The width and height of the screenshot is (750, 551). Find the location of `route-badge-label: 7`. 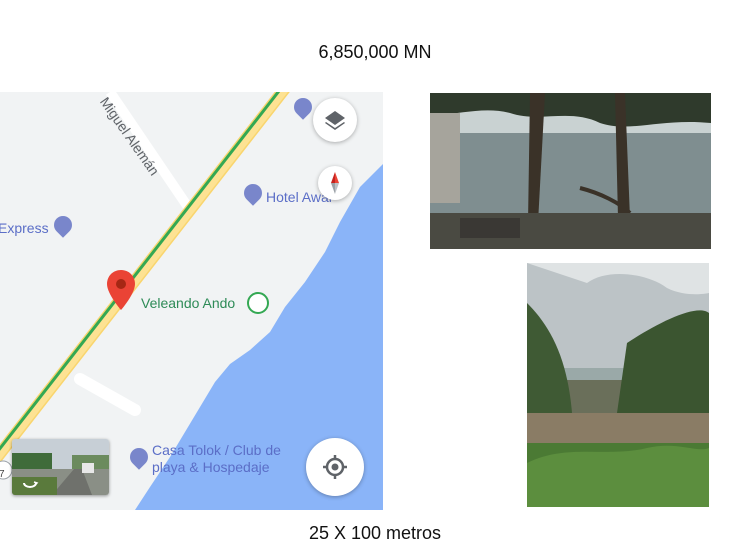

route-badge-label: 7 is located at coordinates (2, 474).